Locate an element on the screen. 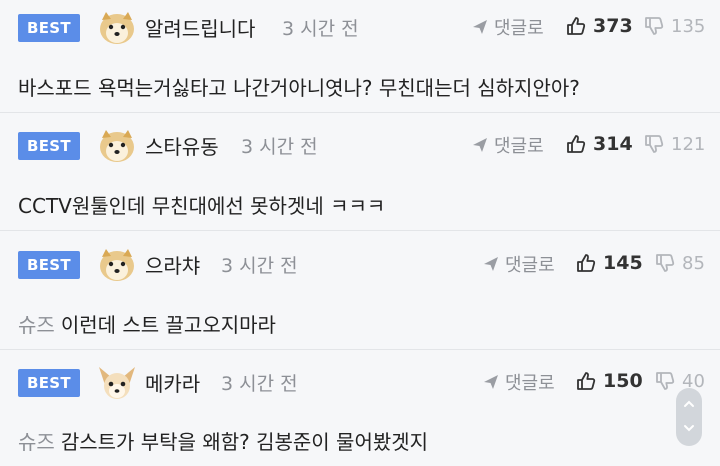  upvote-count: 373 is located at coordinates (613, 26).